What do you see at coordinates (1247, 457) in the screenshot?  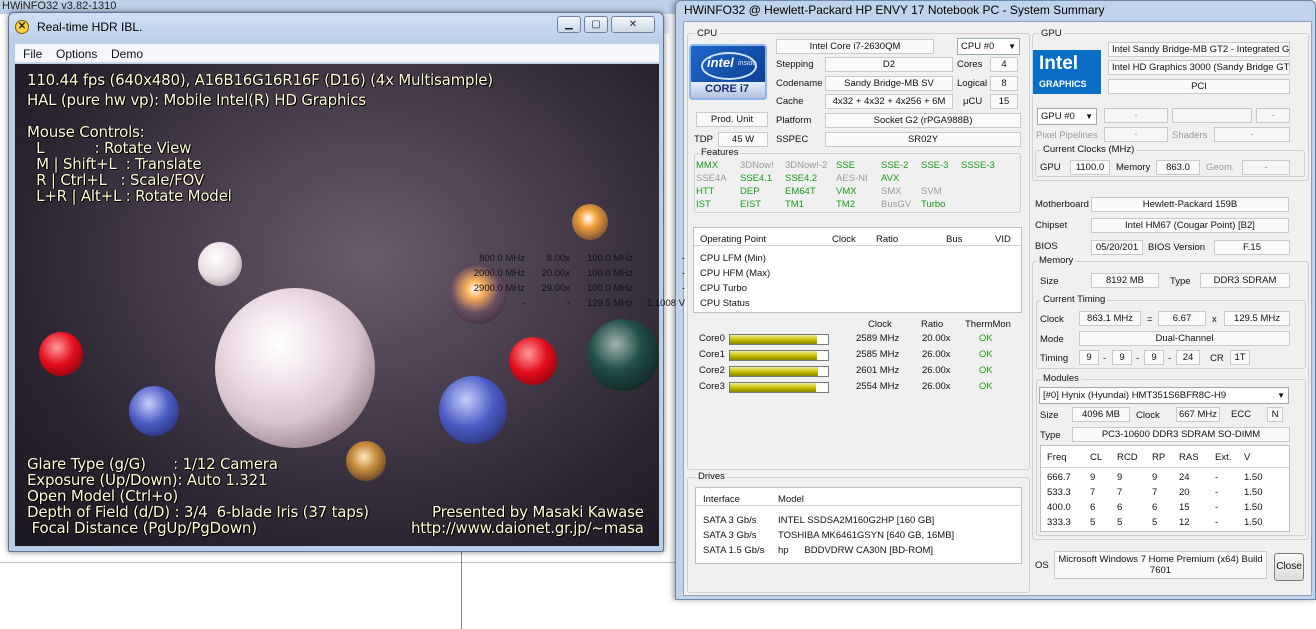 I see `column-header: V` at bounding box center [1247, 457].